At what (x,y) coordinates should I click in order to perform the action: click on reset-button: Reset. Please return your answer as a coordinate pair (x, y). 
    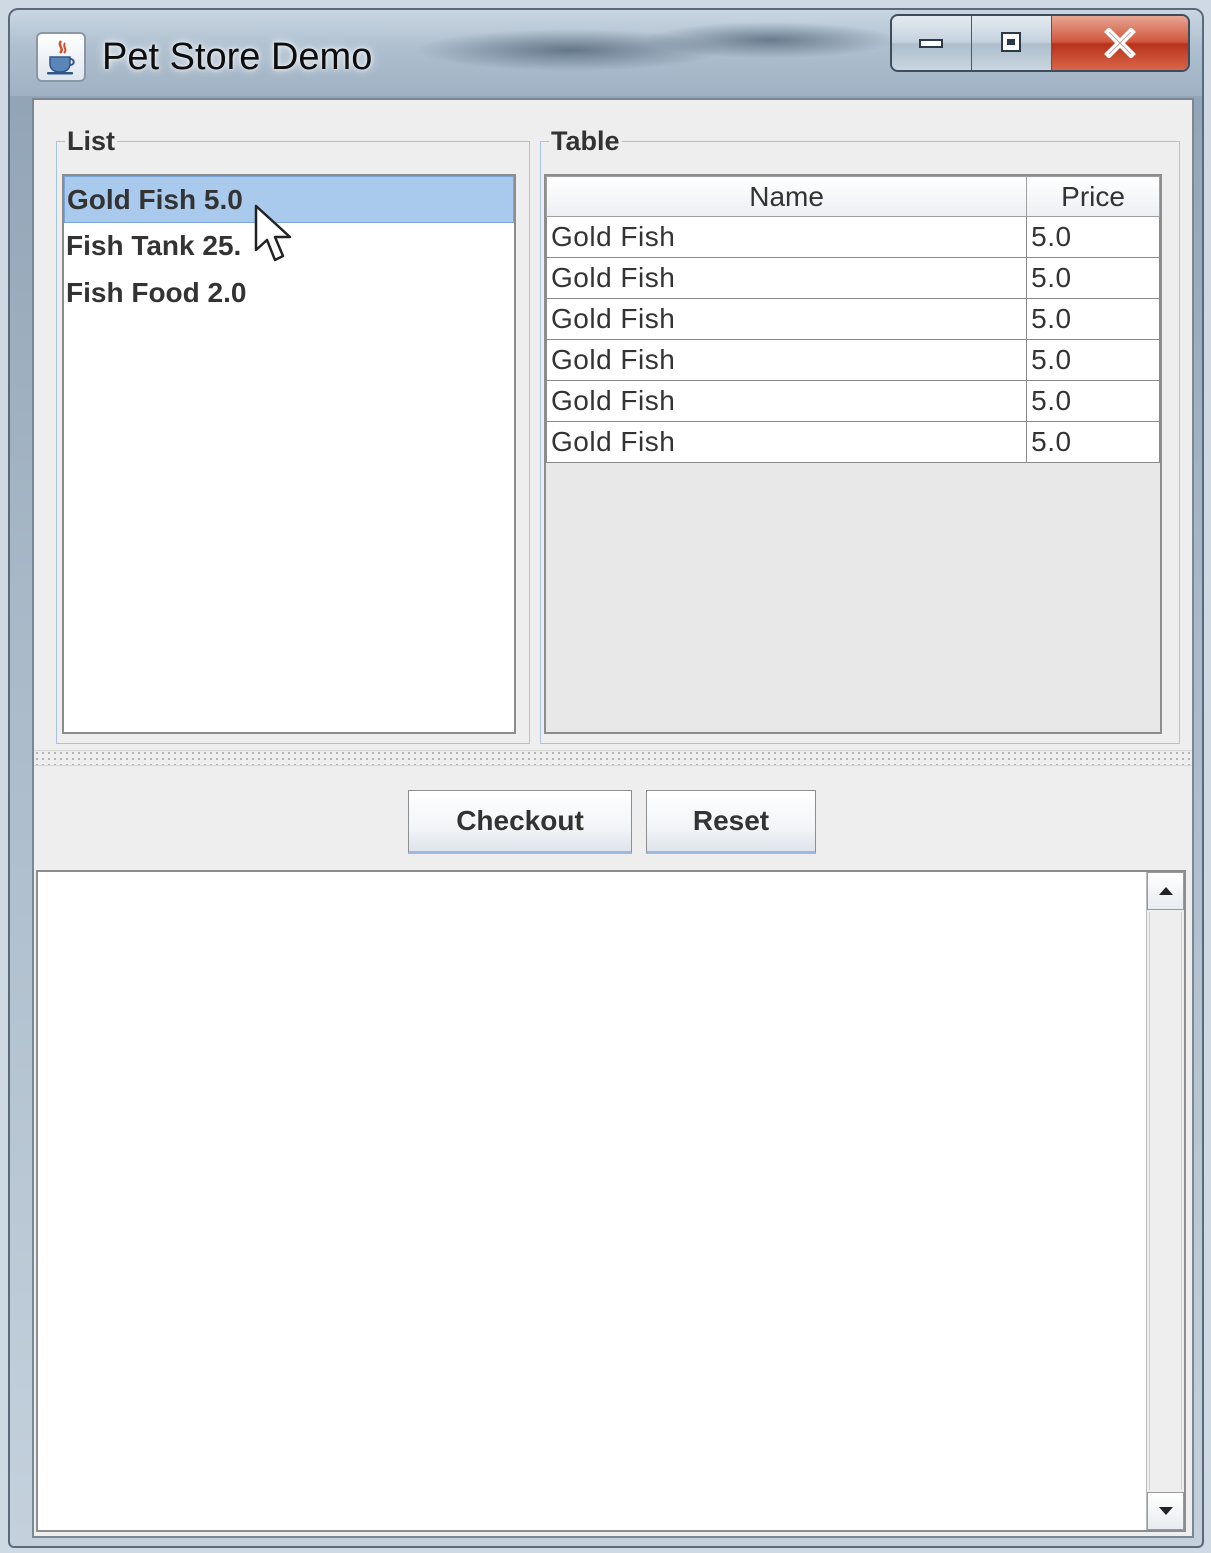
    Looking at the image, I should click on (731, 822).